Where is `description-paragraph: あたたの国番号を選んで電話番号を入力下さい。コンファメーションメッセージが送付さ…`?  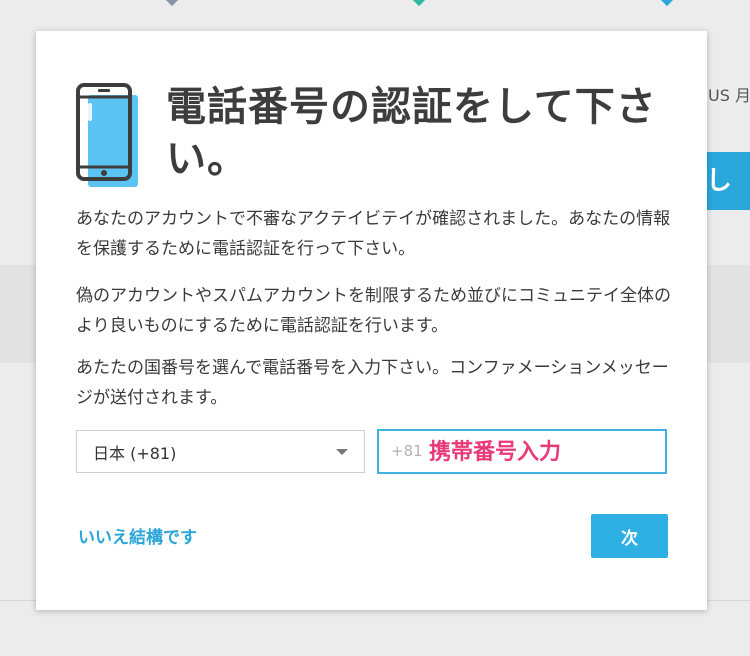
description-paragraph: あたたの国番号を選んで電話番号を入力下さい。コンファメーションメッセージが送付さ… is located at coordinates (372, 383).